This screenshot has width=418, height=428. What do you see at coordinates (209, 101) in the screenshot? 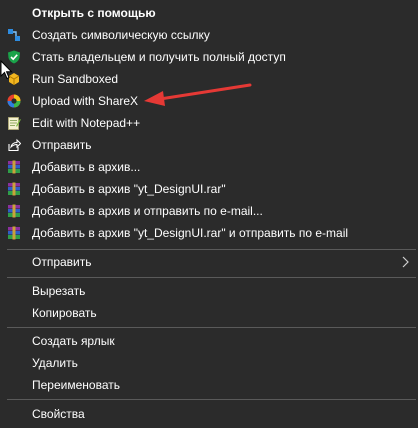
I see `menu-item-upload-sharex: Upload with ShareX` at bounding box center [209, 101].